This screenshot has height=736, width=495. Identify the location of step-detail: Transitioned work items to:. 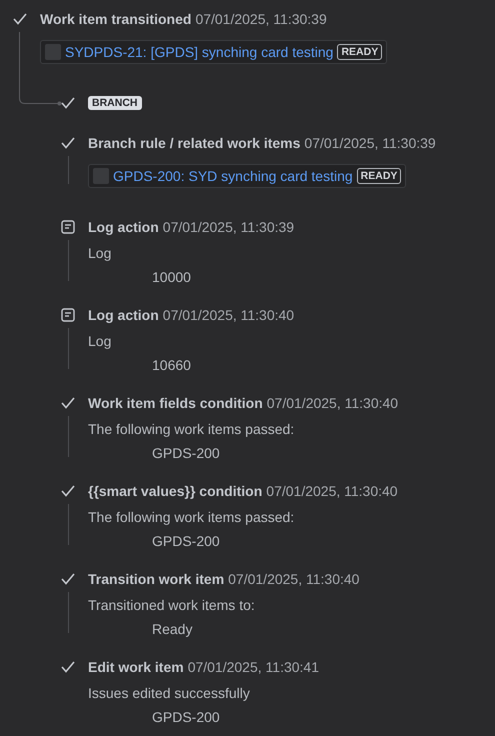
(172, 605).